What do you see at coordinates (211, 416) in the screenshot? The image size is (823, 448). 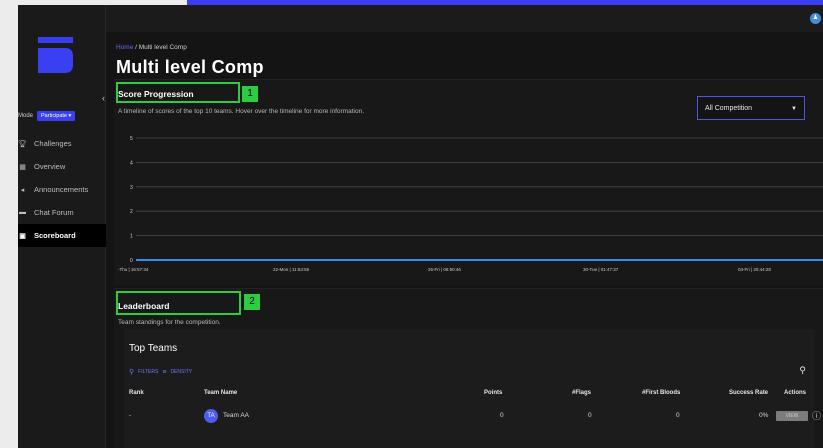 I see `team-avatar: TA` at bounding box center [211, 416].